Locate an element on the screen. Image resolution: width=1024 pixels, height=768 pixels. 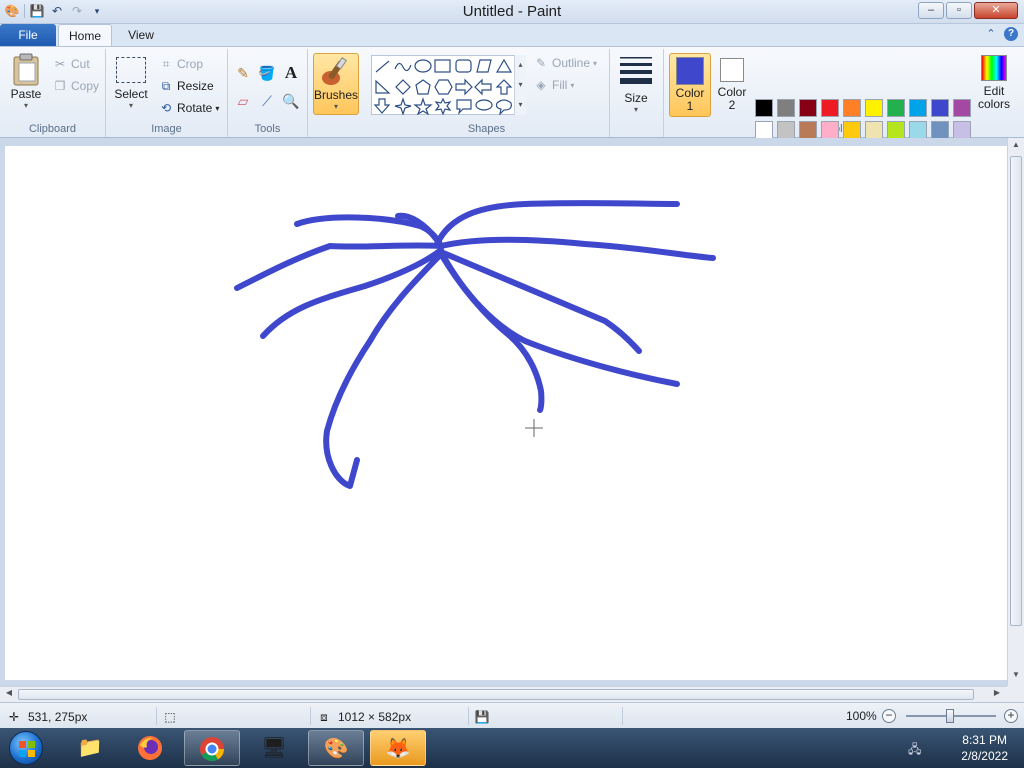
down-arrow-shape-icon is located at coordinates (382, 106).